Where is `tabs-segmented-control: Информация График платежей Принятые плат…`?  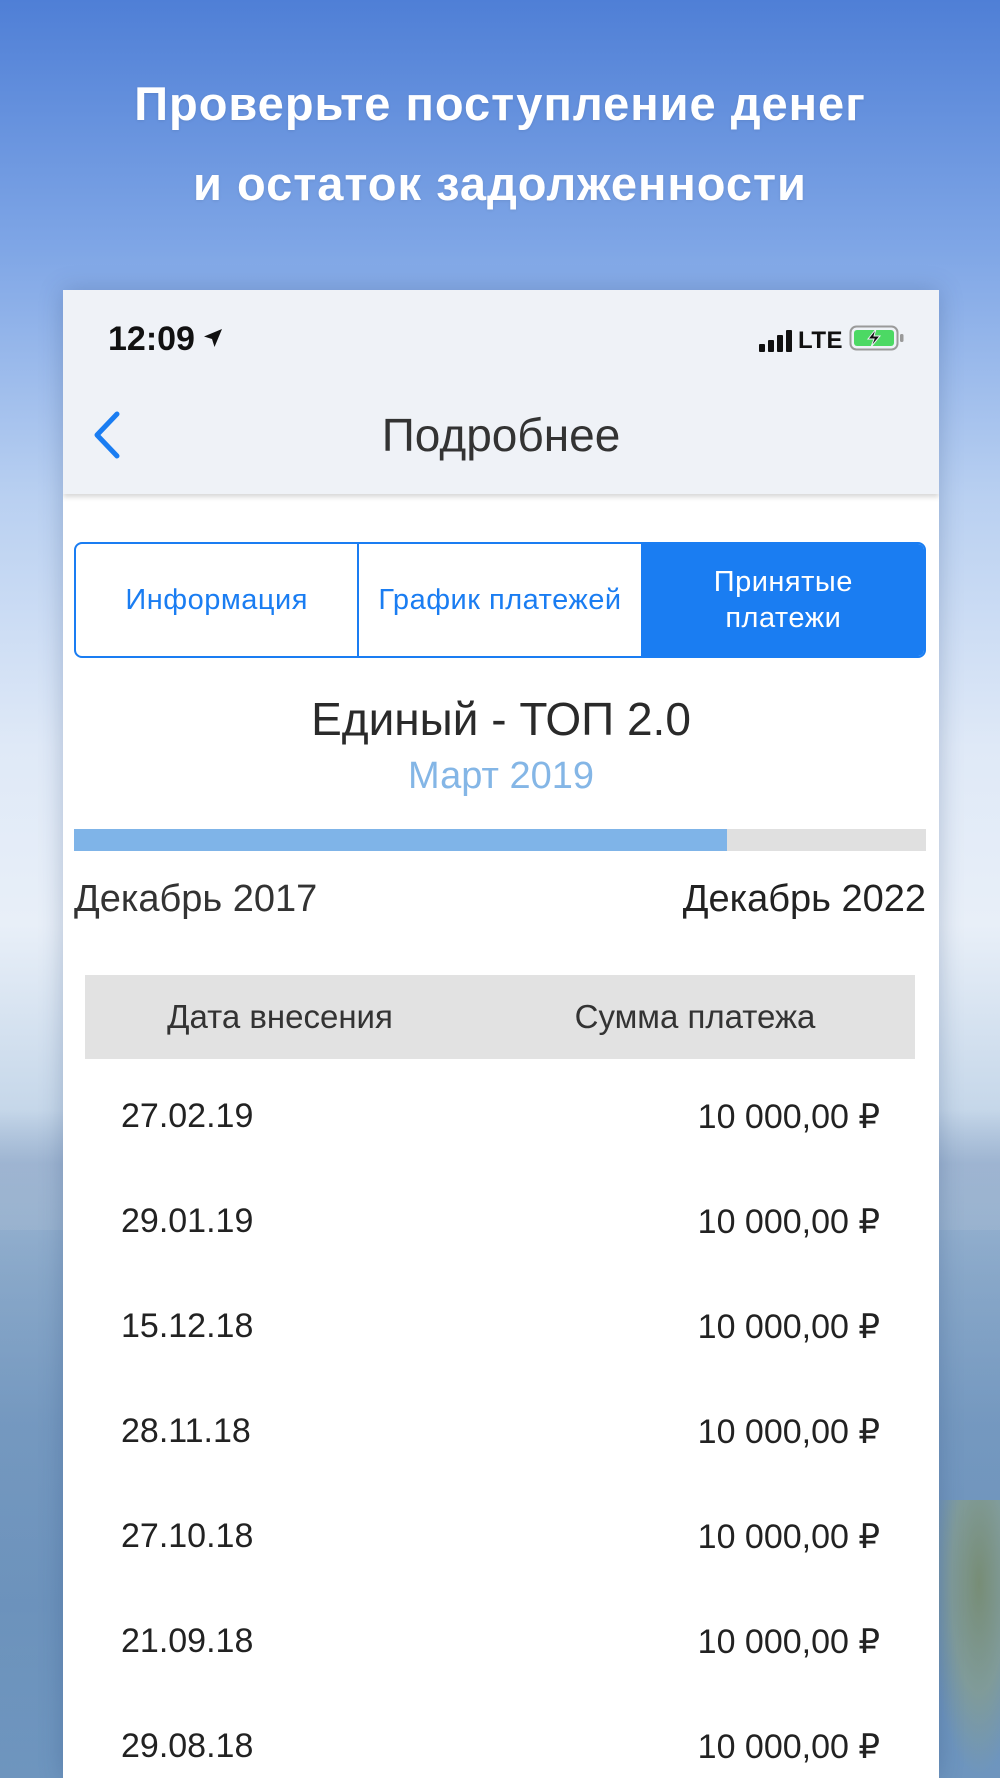 tabs-segmented-control: Информация График платежей Принятые плат… is located at coordinates (500, 600).